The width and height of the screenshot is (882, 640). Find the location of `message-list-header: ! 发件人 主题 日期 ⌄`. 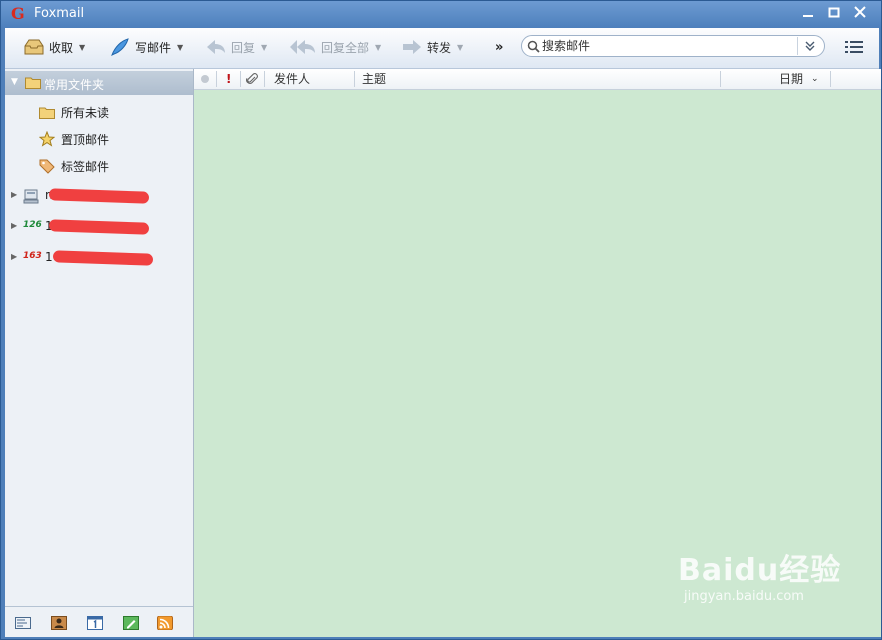

message-list-header: ! 发件人 主题 日期 ⌄ is located at coordinates (537, 79).